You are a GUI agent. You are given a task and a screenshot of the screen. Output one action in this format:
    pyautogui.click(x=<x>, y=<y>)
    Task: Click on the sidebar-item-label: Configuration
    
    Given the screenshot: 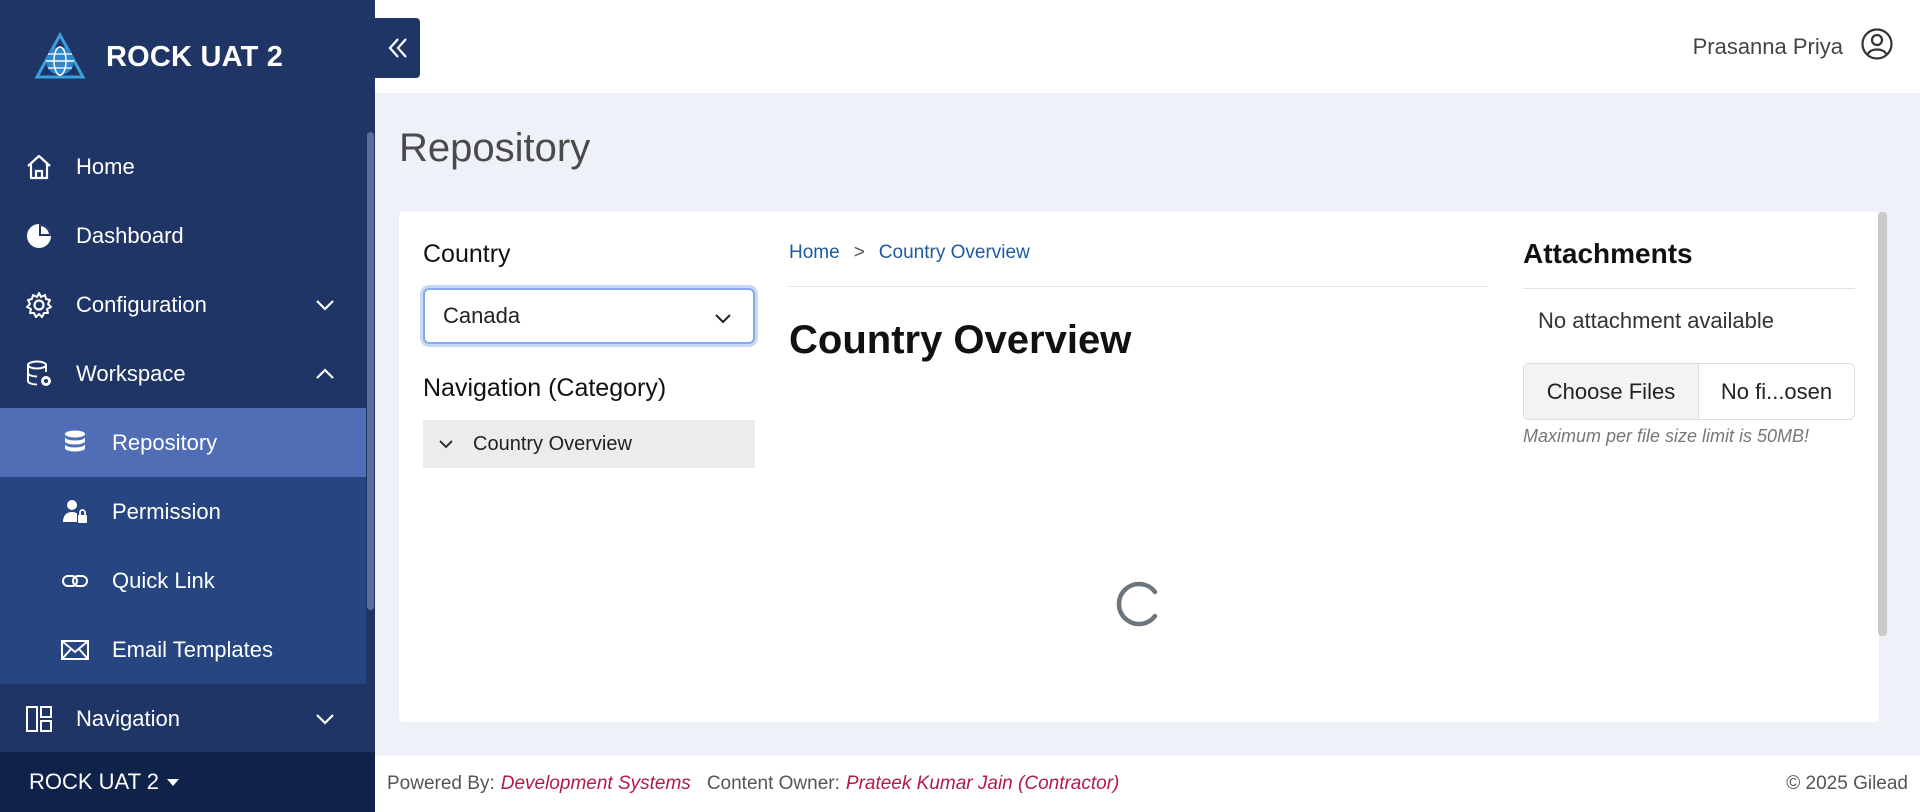 What is the action you would take?
    pyautogui.click(x=141, y=304)
    